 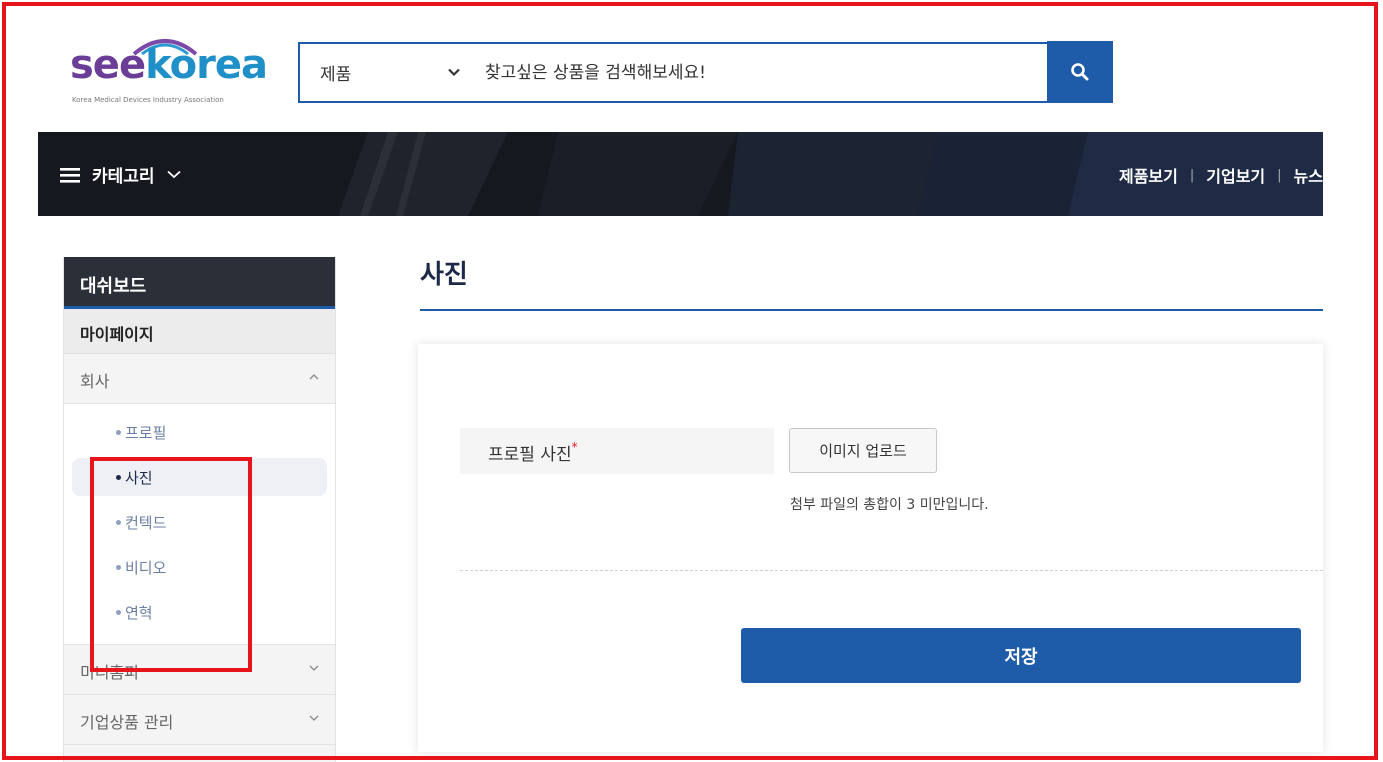 What do you see at coordinates (199, 432) in the screenshot?
I see `sidebar-item-profile: 프로필` at bounding box center [199, 432].